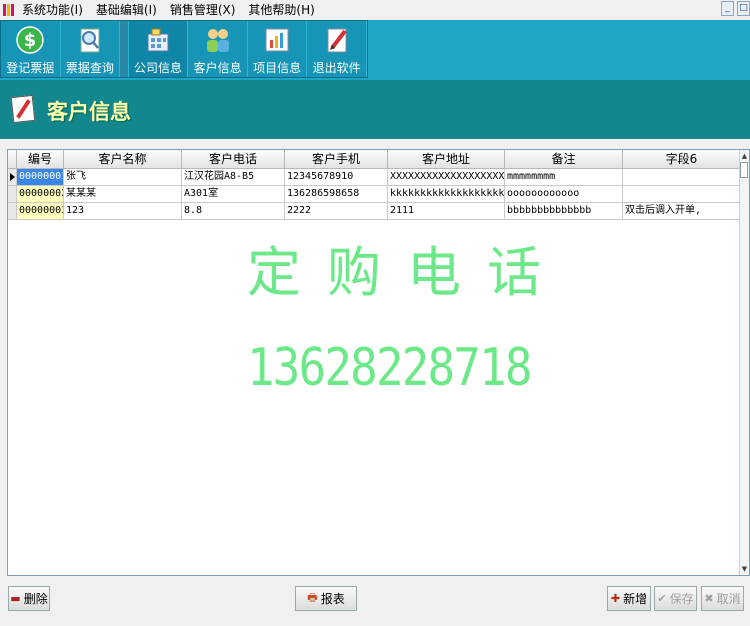 The image size is (750, 626). What do you see at coordinates (23, 109) in the screenshot?
I see `edit-doc-icon` at bounding box center [23, 109].